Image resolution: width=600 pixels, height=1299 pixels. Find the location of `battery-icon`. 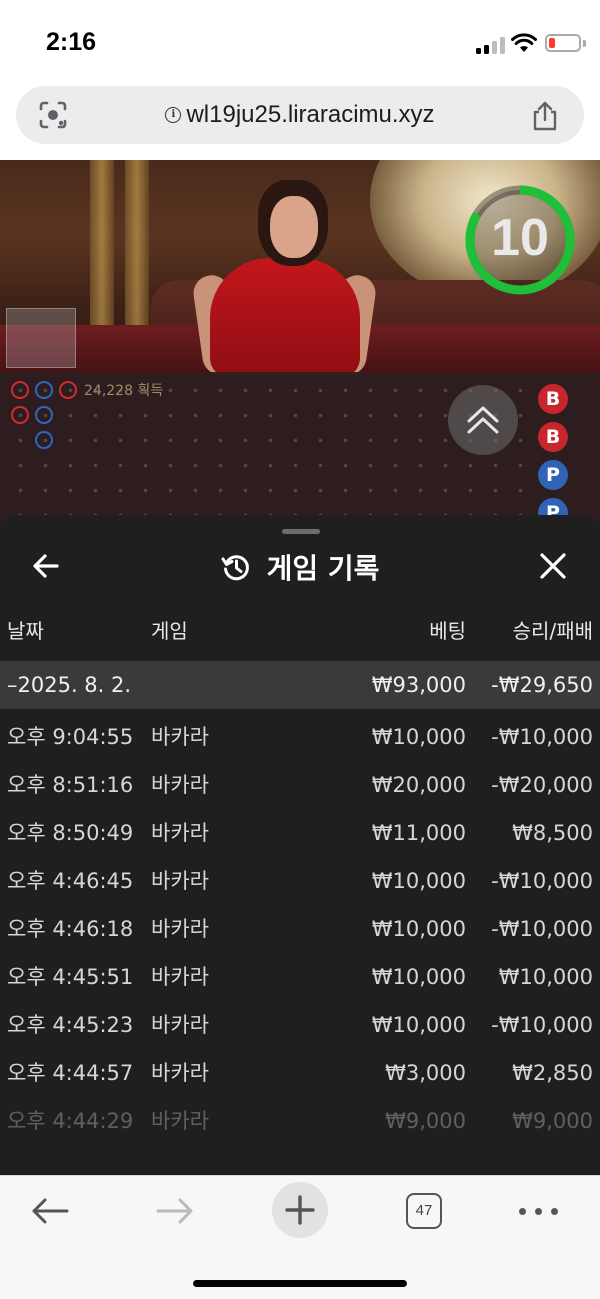

battery-icon is located at coordinates (563, 43).